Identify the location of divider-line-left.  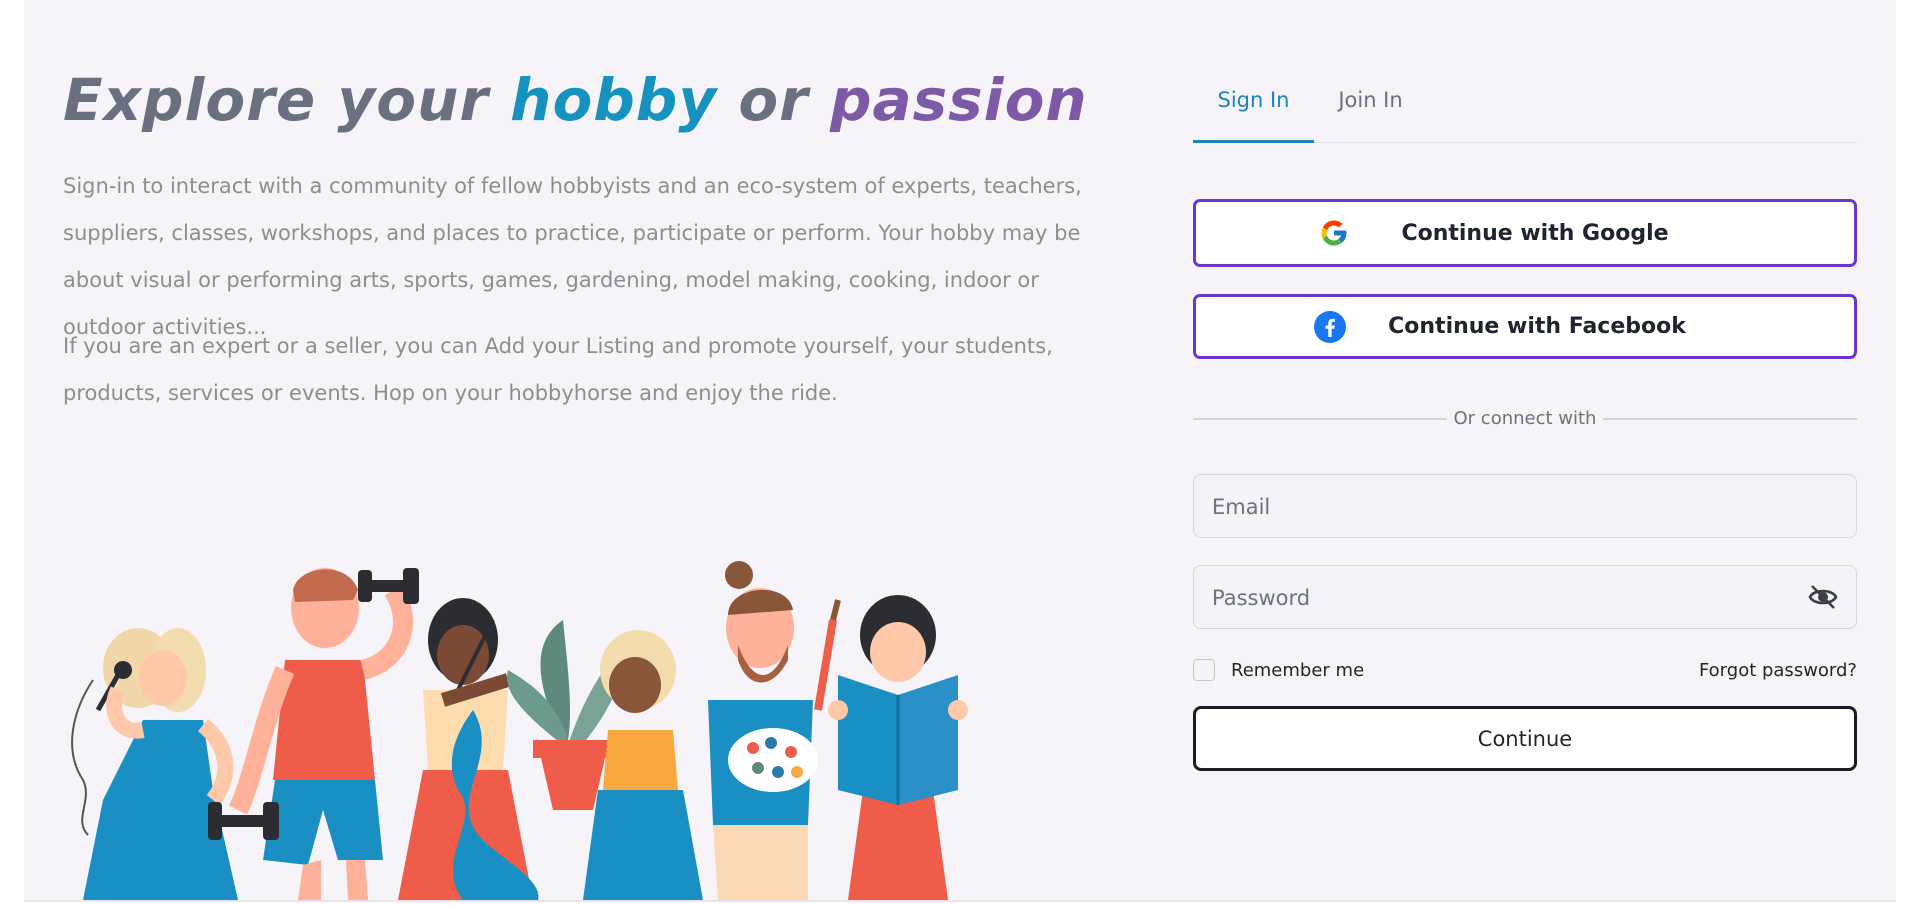
(1320, 419).